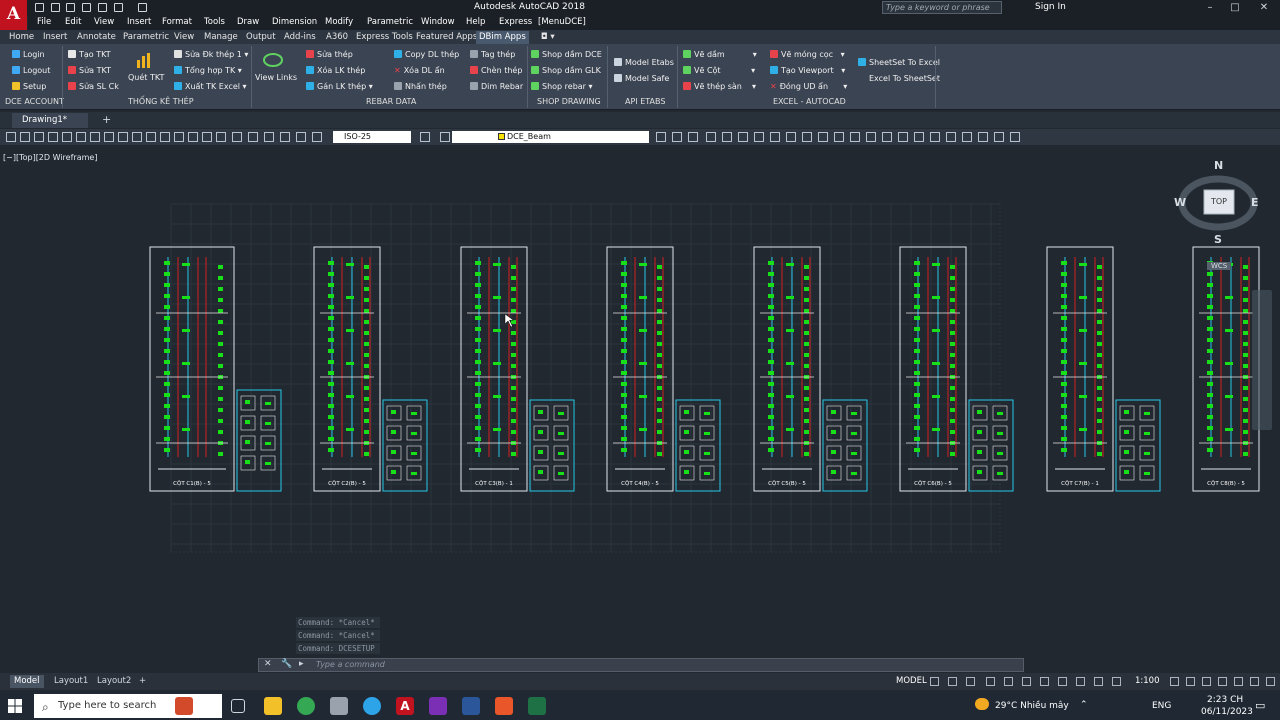 This screenshot has height=720, width=1280. What do you see at coordinates (548, 37) in the screenshot?
I see `ribbon-options-icon: ◘ ▾` at bounding box center [548, 37].